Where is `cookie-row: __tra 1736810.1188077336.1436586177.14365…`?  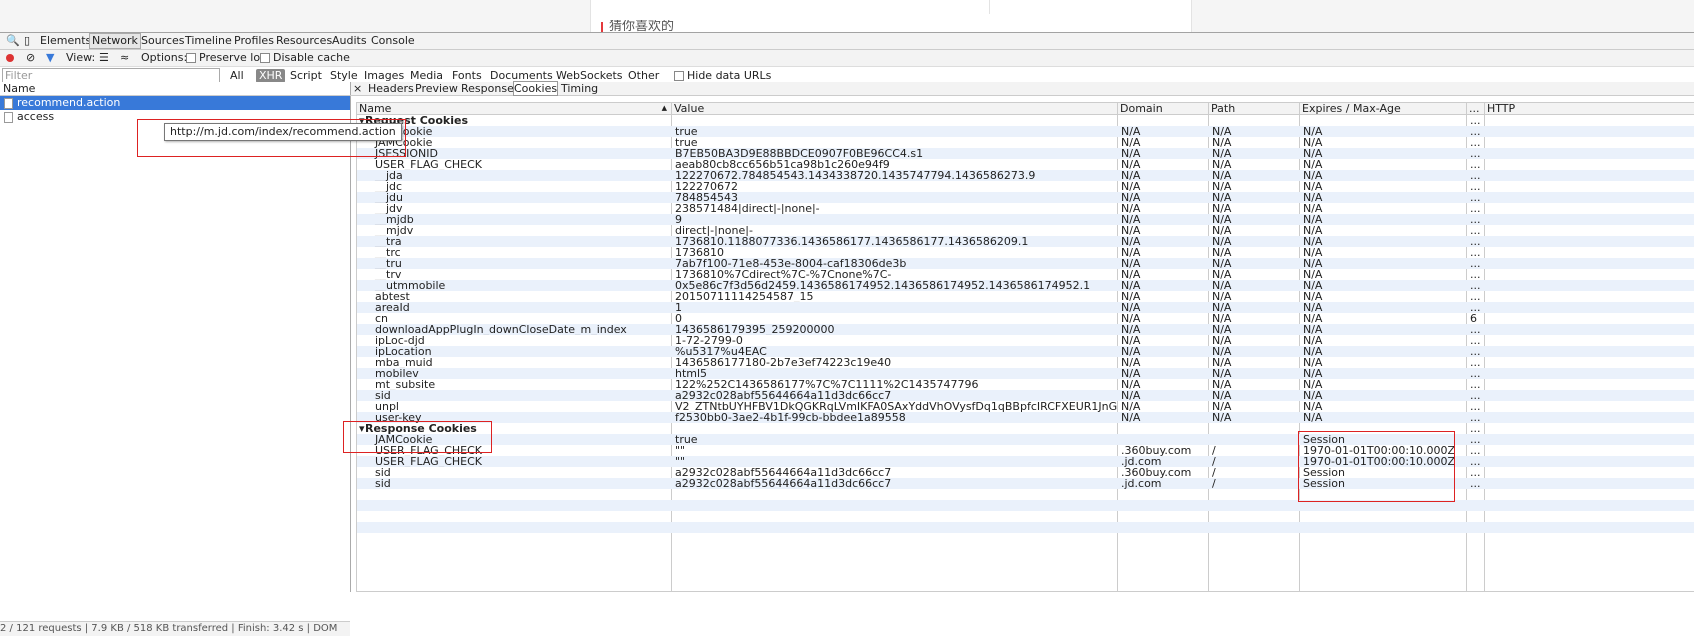 cookie-row: __tra 1736810.1188077336.1436586177.14365… is located at coordinates (1025, 241).